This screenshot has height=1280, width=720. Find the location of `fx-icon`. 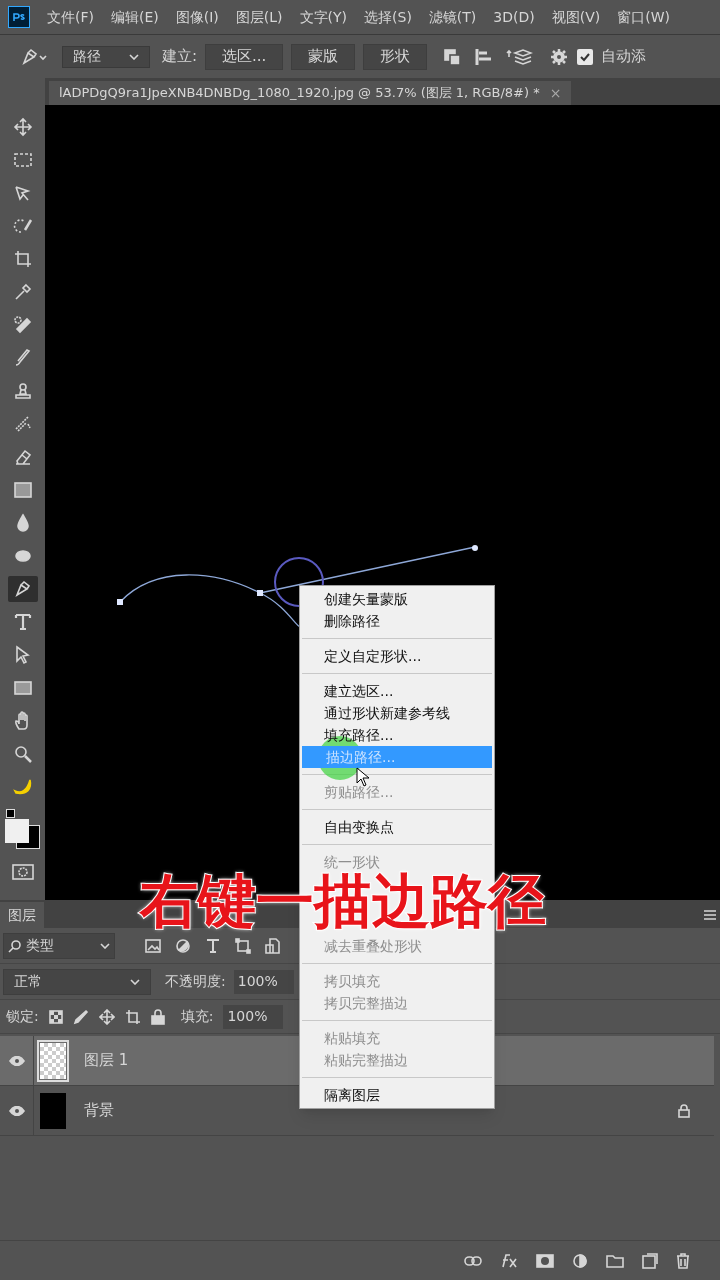

fx-icon is located at coordinates (509, 1260).